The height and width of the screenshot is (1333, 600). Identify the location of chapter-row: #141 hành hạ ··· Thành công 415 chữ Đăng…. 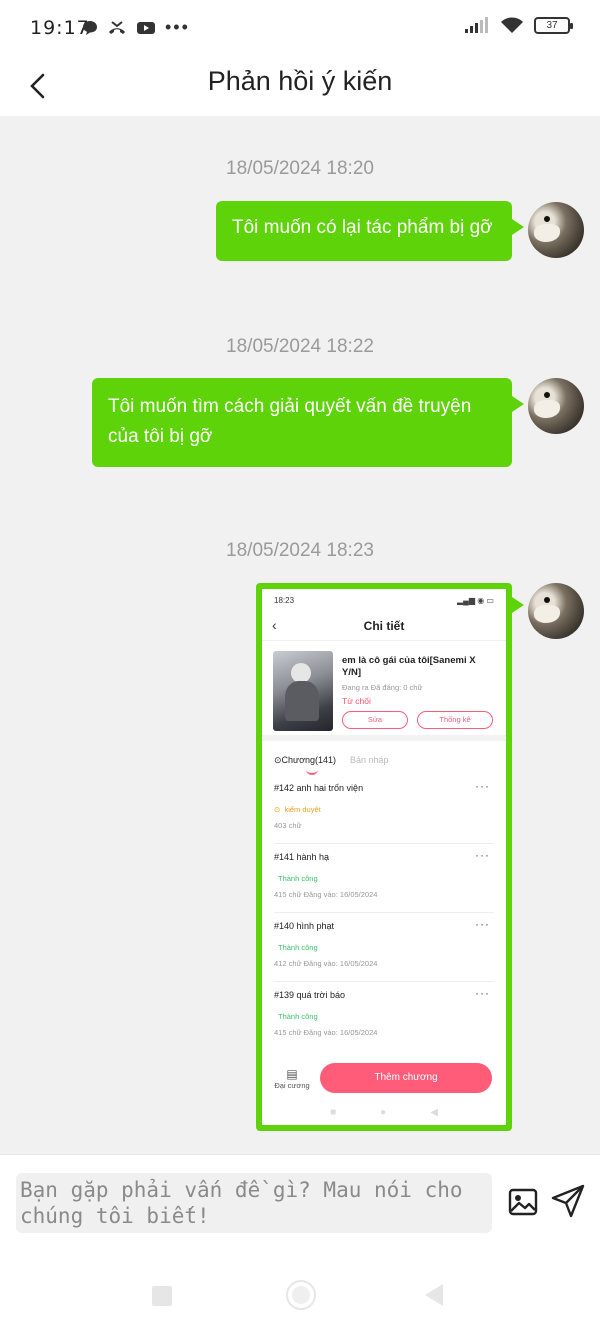
(384, 878).